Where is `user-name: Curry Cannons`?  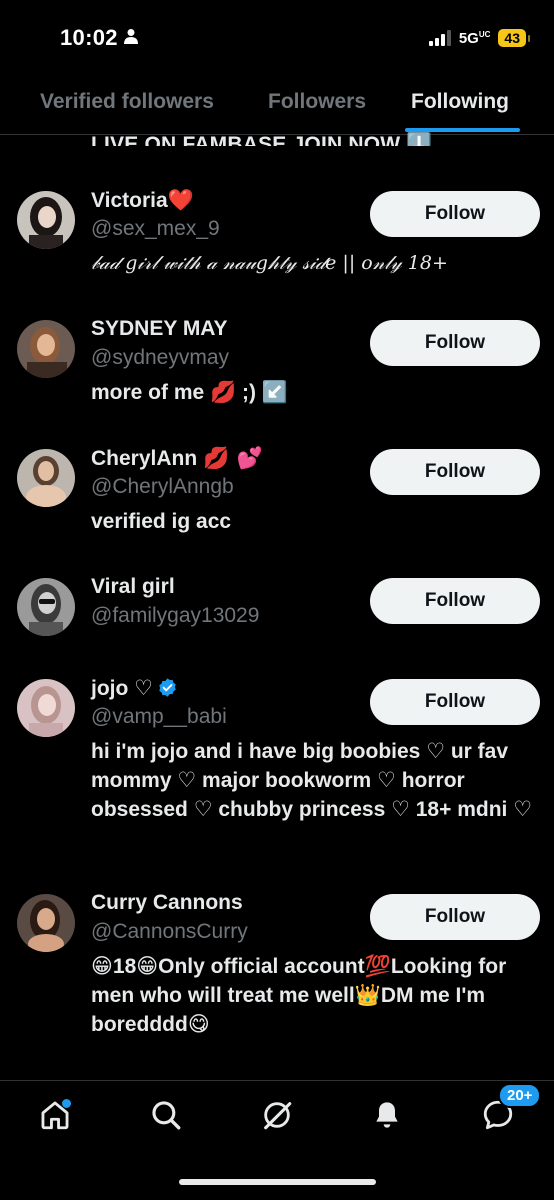 user-name: Curry Cannons is located at coordinates (167, 903).